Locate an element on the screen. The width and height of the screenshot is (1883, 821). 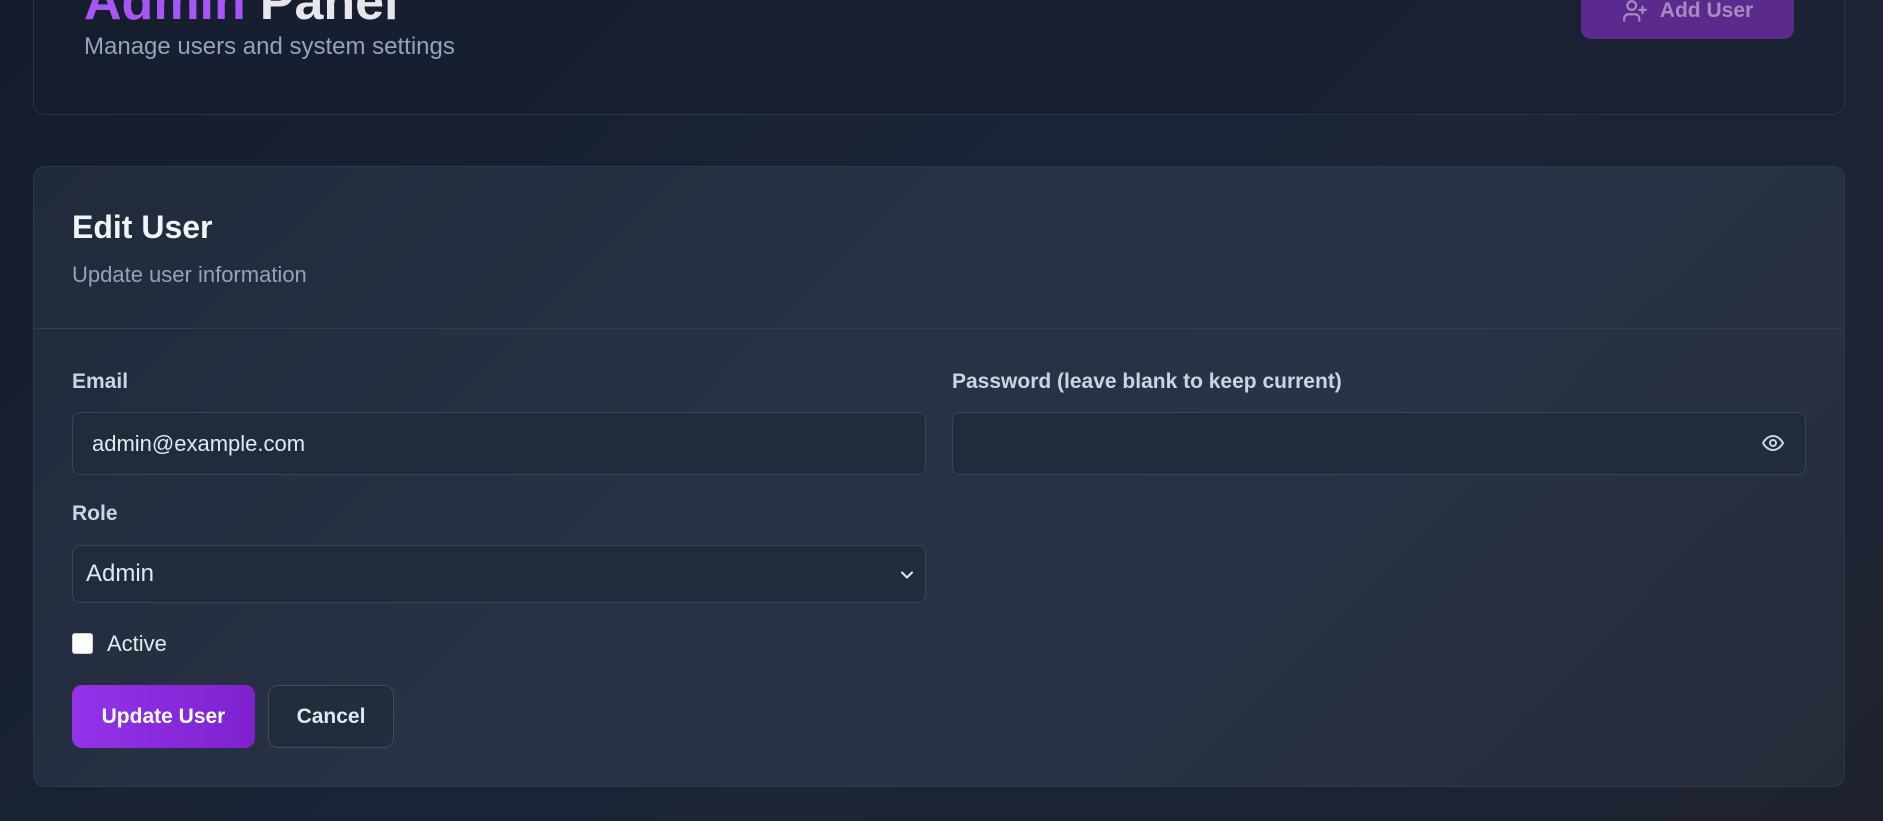
add-user-button: Add User is located at coordinates (1687, 19).